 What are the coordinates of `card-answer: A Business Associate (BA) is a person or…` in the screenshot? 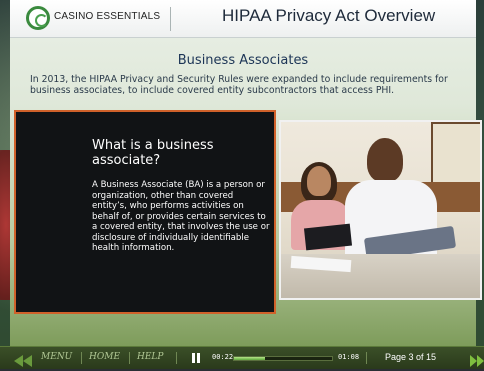 It's located at (181, 216).